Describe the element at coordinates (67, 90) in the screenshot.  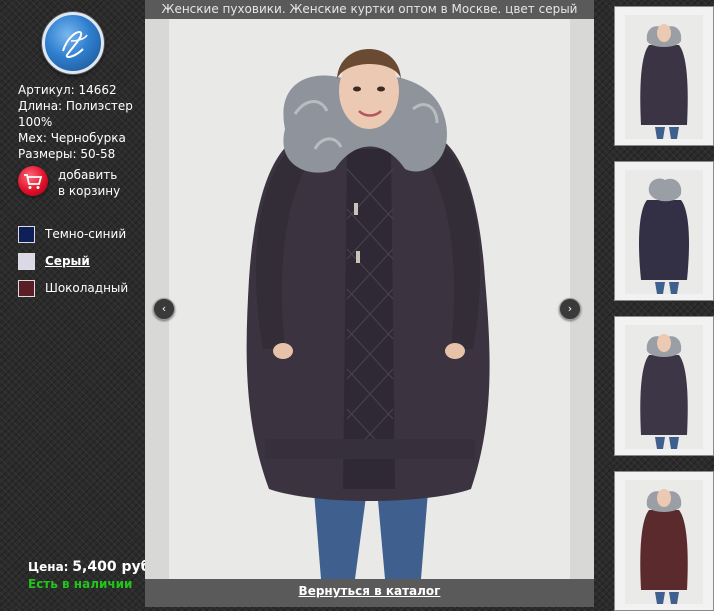
I see `product-article: Артикул: 14662` at that location.